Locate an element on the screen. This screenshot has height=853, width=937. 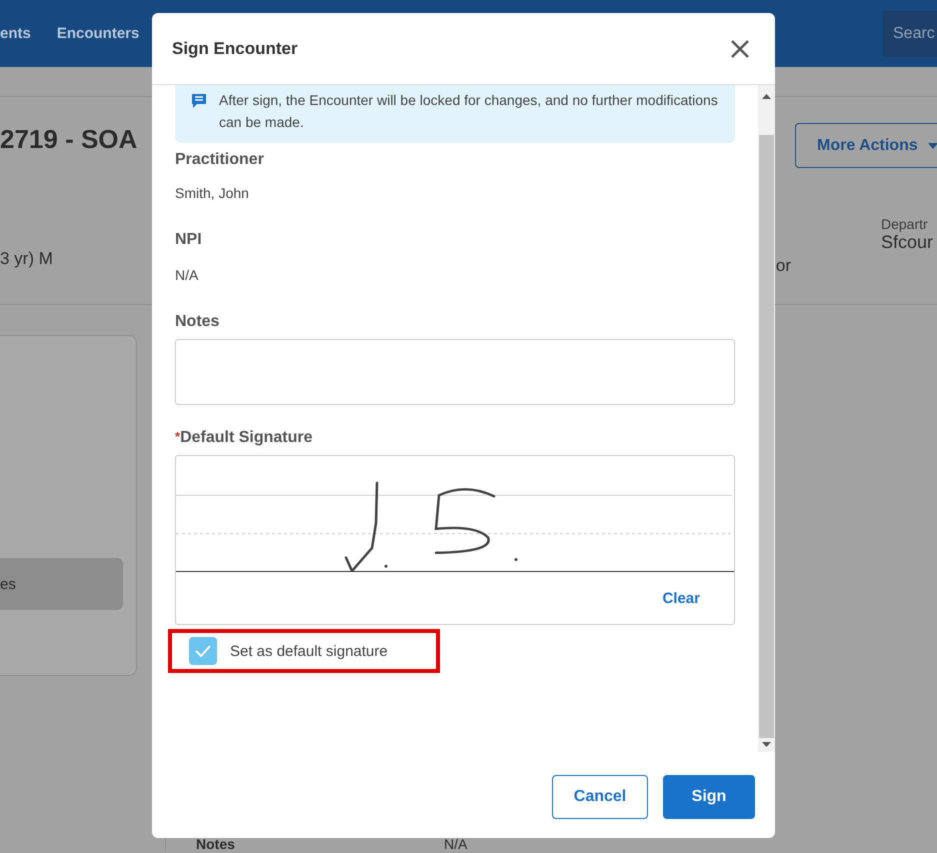
signature-pad: Clear is located at coordinates (455, 540).